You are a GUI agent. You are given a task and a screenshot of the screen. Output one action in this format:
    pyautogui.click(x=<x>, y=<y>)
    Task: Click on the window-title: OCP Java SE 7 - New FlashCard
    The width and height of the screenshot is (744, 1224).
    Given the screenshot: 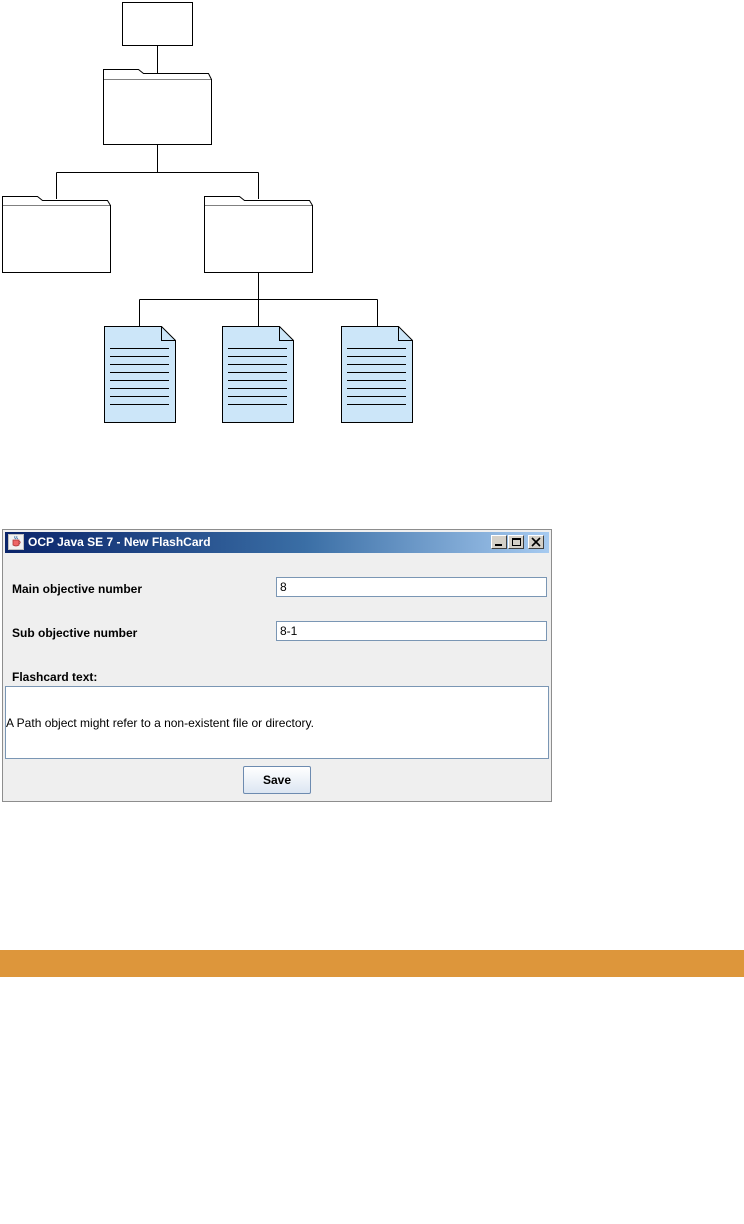 What is the action you would take?
    pyautogui.click(x=119, y=542)
    